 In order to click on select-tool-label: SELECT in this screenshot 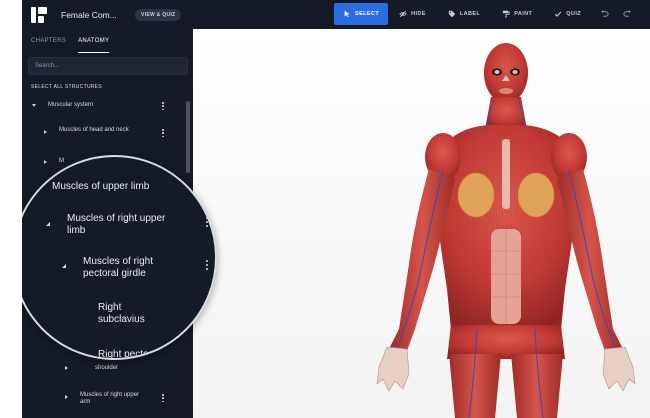, I will do `click(367, 14)`.